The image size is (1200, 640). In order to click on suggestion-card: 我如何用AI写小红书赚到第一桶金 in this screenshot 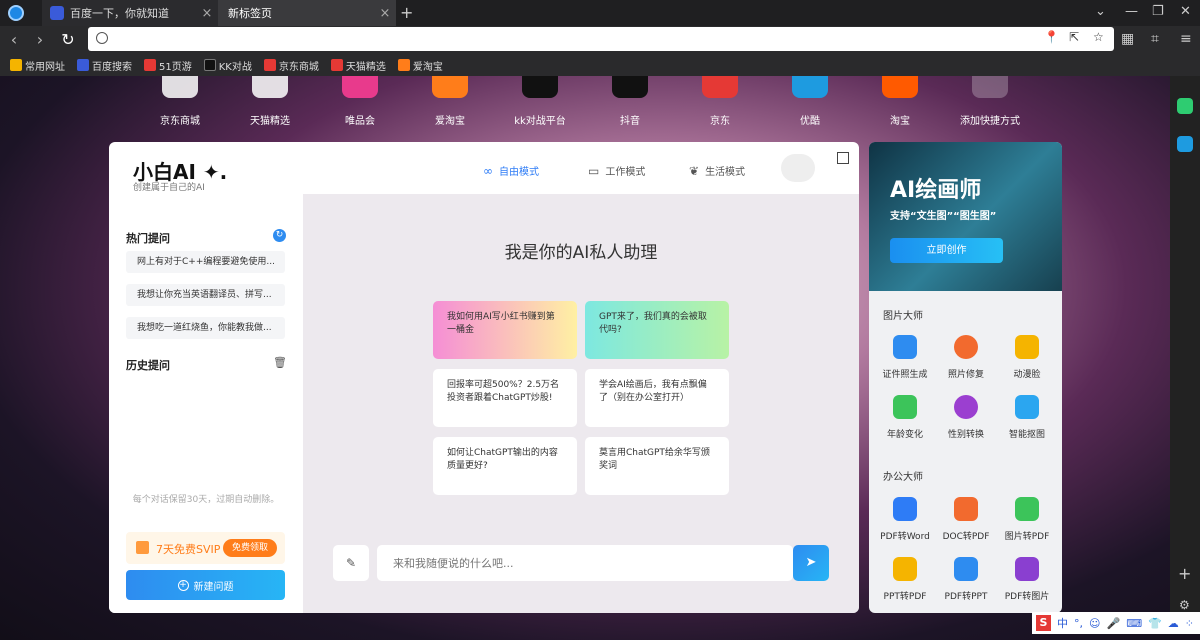, I will do `click(505, 330)`.